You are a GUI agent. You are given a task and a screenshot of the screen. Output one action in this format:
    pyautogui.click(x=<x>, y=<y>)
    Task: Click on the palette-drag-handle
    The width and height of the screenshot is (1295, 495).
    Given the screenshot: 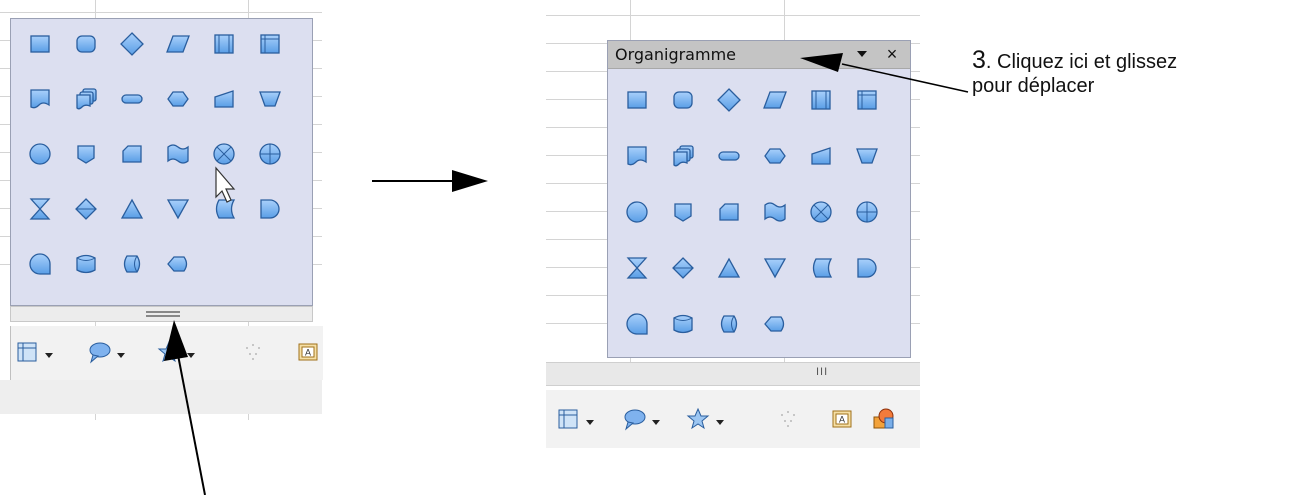 What is the action you would take?
    pyautogui.click(x=161, y=314)
    